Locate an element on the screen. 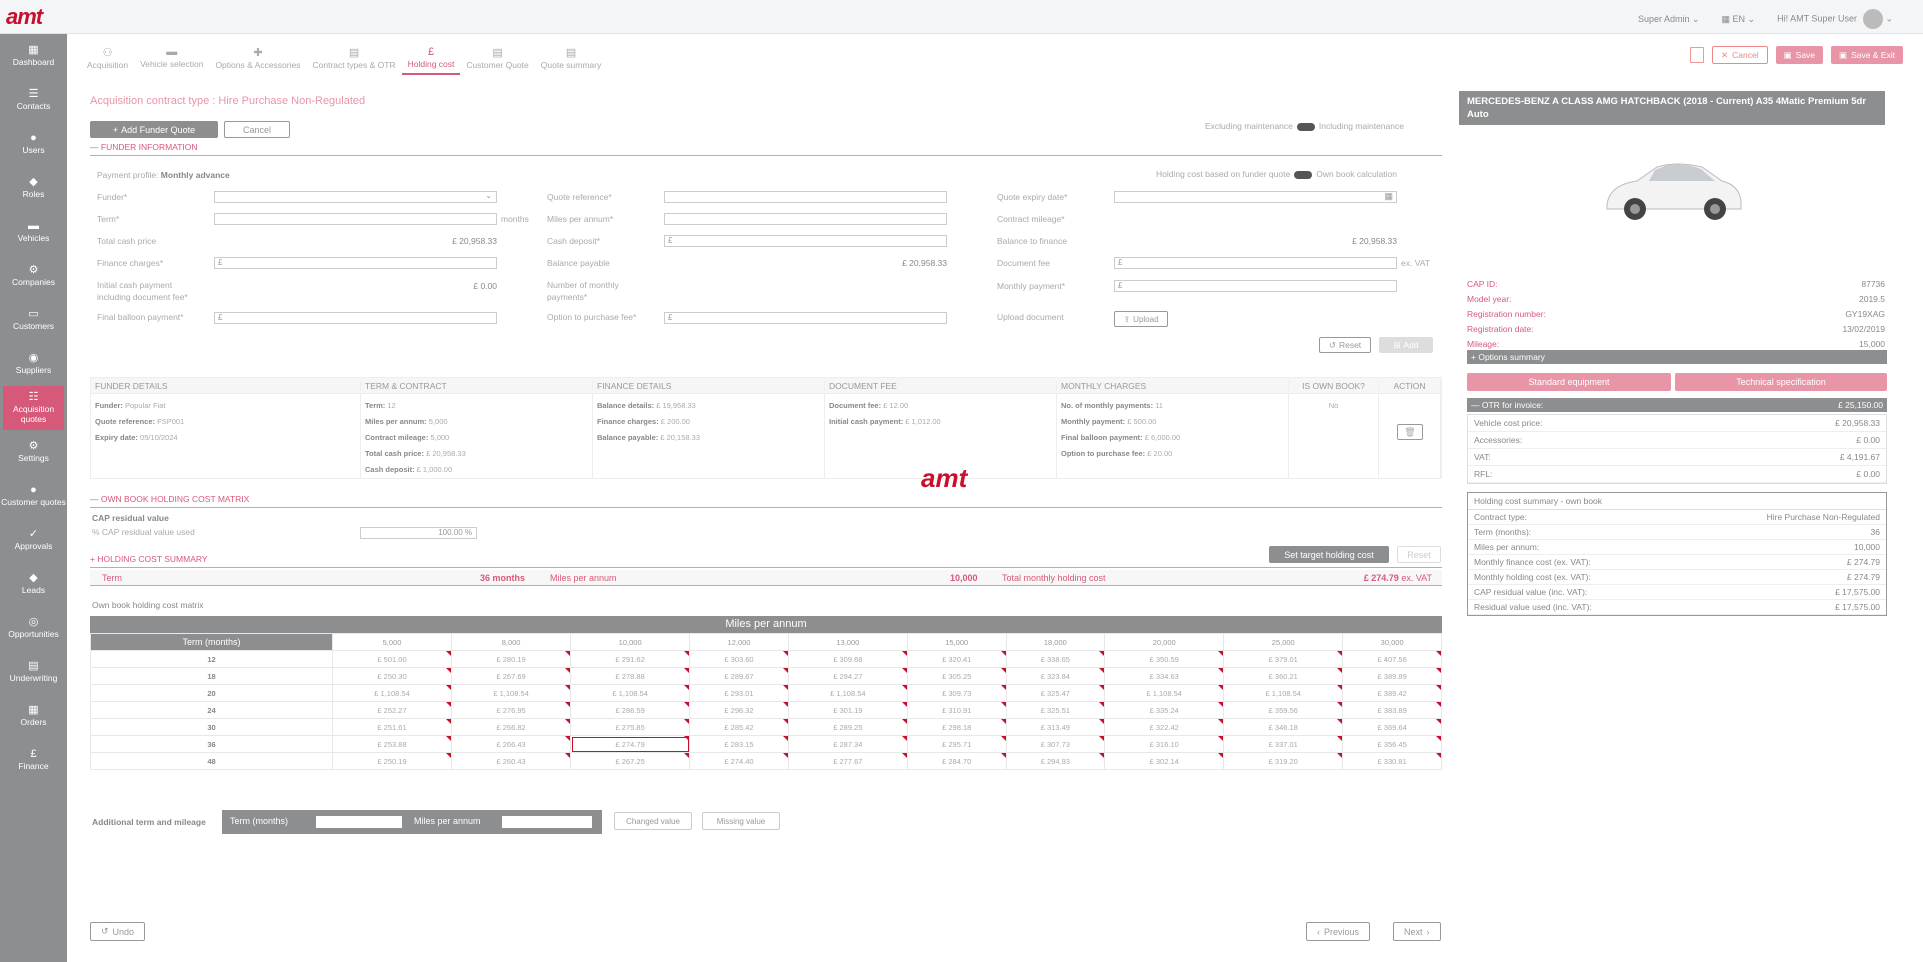 This screenshot has height=962, width=1923. sidebar-item-opportunities: ◎ Opportunities is located at coordinates (33, 628).